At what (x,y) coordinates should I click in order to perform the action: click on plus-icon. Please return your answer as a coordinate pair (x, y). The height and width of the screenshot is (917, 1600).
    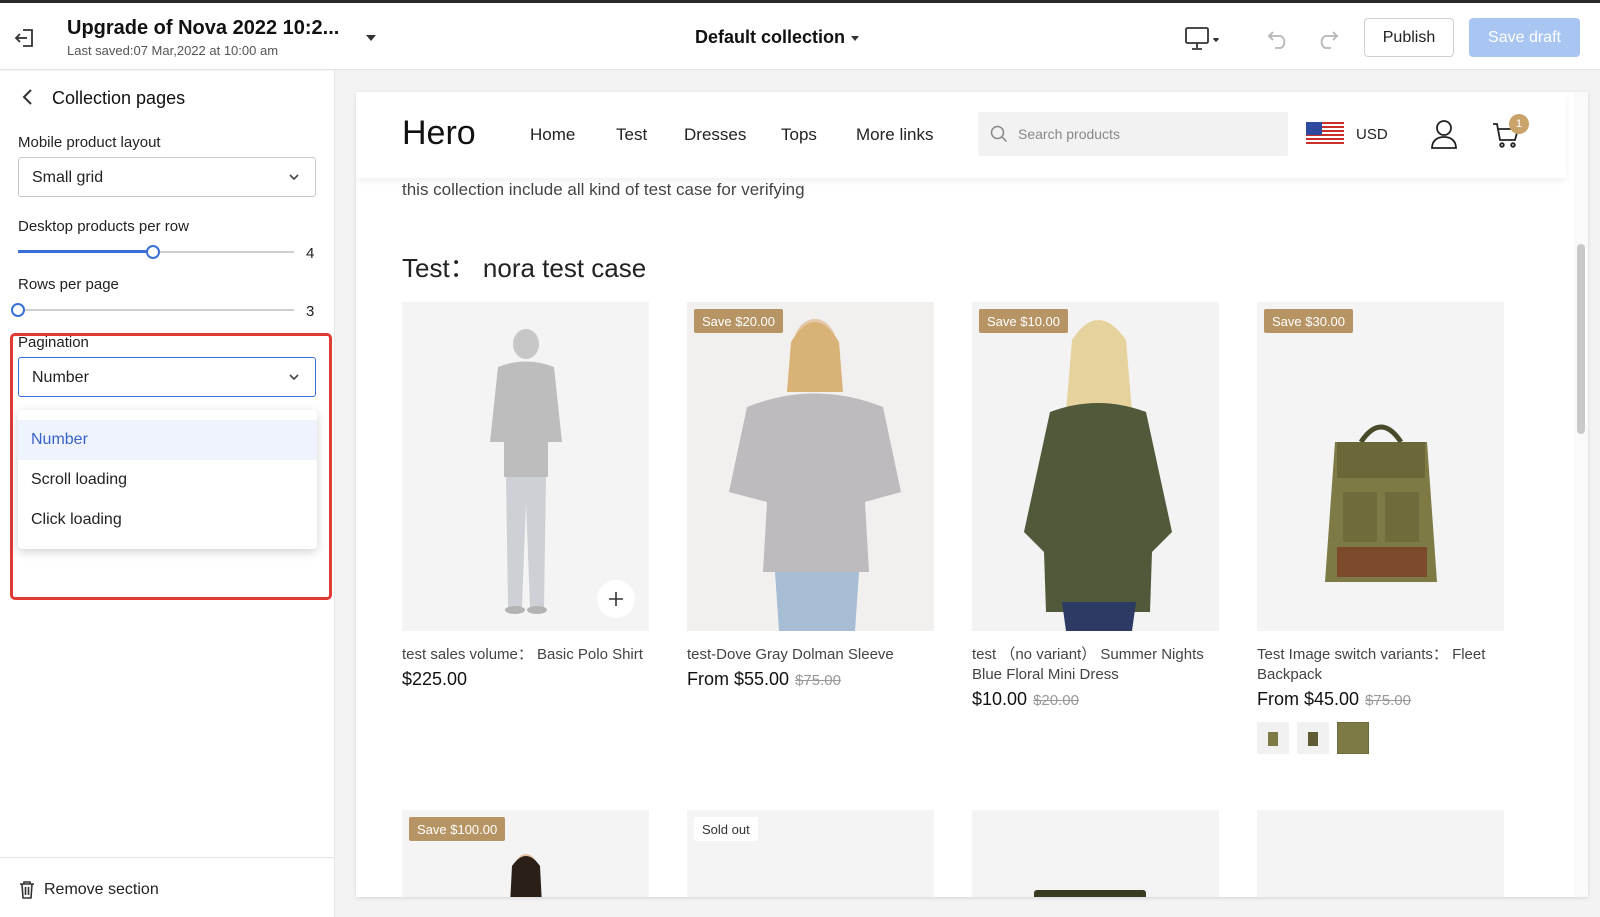
    Looking at the image, I should click on (616, 599).